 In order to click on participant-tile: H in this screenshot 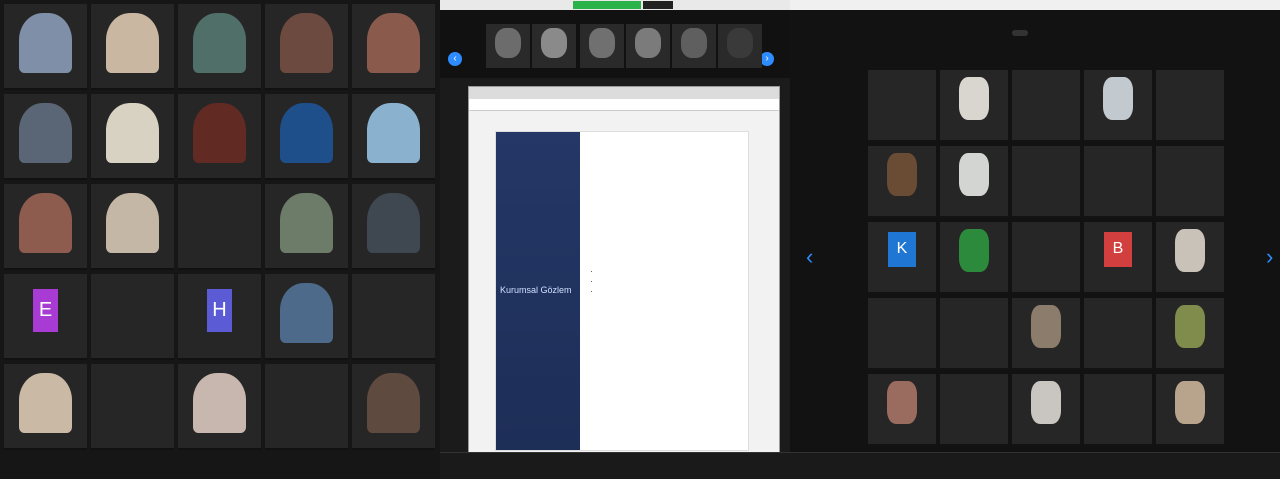, I will do `click(219, 317)`.